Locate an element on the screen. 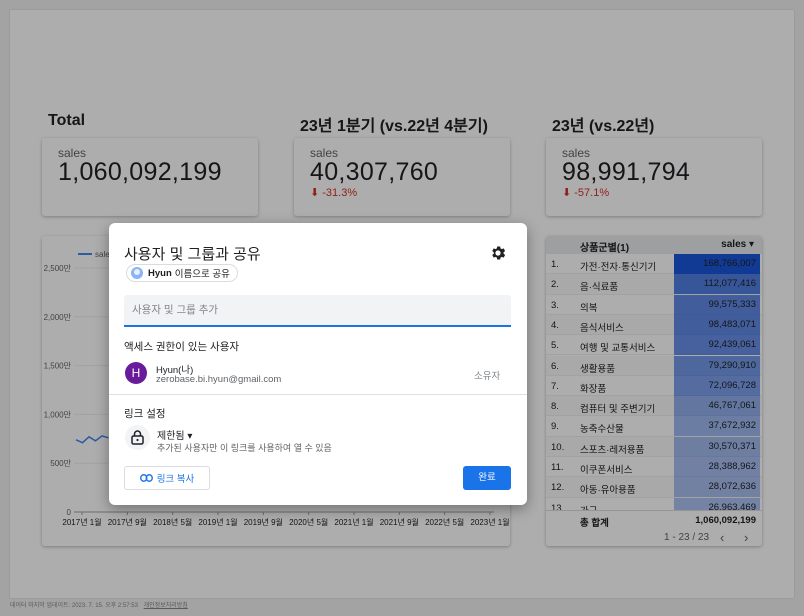 This screenshot has height=616, width=804. copy-link-button: 링크 복사 is located at coordinates (167, 478).